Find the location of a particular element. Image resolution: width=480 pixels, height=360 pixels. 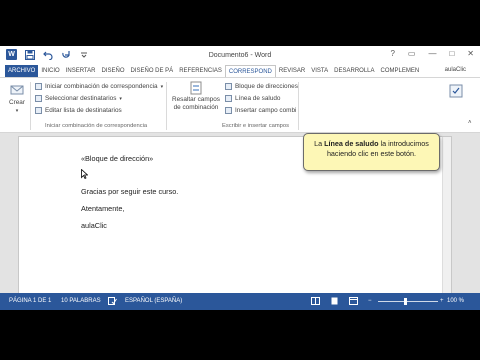

editar-lista-button: Editar lista de destinatarios is located at coordinates (78, 110).